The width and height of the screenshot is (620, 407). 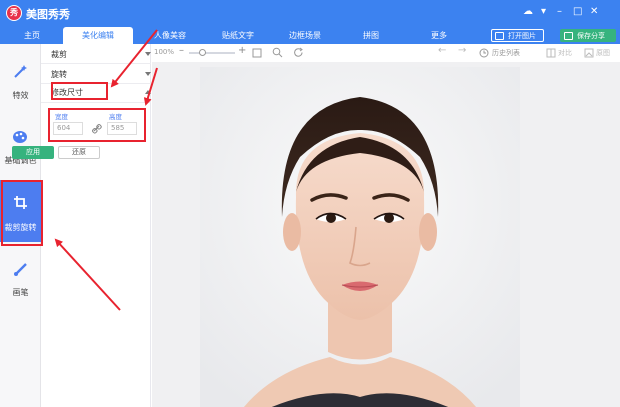 What do you see at coordinates (439, 35) in the screenshot?
I see `tab-more: 更多` at bounding box center [439, 35].